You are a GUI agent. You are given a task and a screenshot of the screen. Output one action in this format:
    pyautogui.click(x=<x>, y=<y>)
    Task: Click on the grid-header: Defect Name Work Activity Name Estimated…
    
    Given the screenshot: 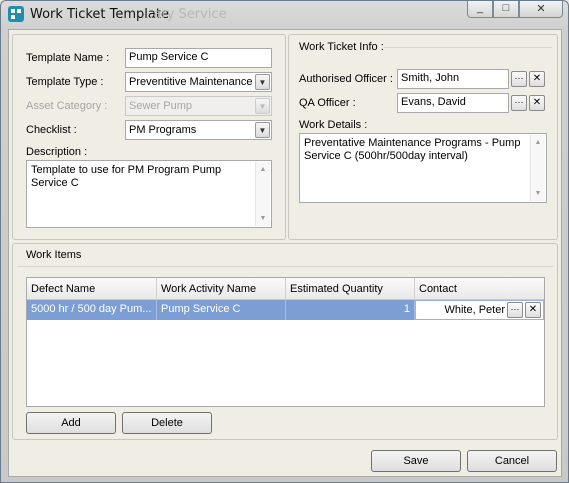 What is the action you would take?
    pyautogui.click(x=285, y=289)
    